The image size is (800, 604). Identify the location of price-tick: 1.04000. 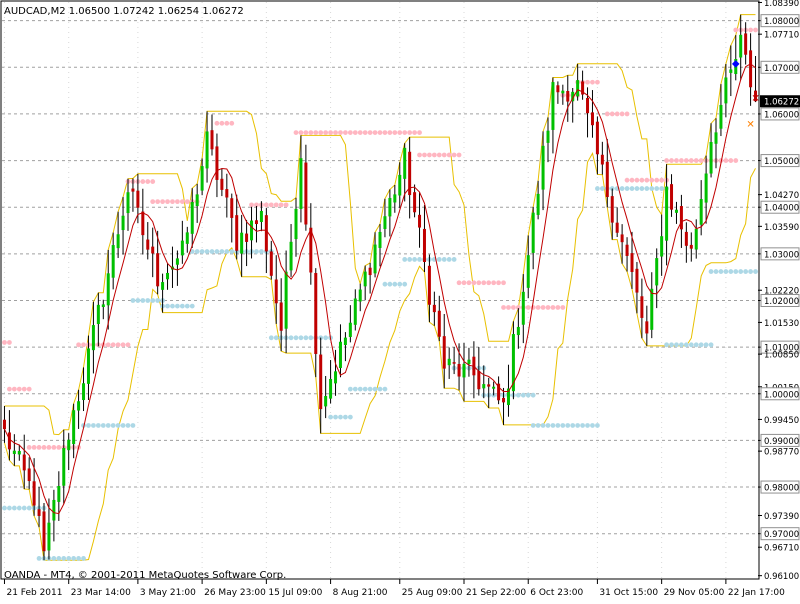
(779, 207).